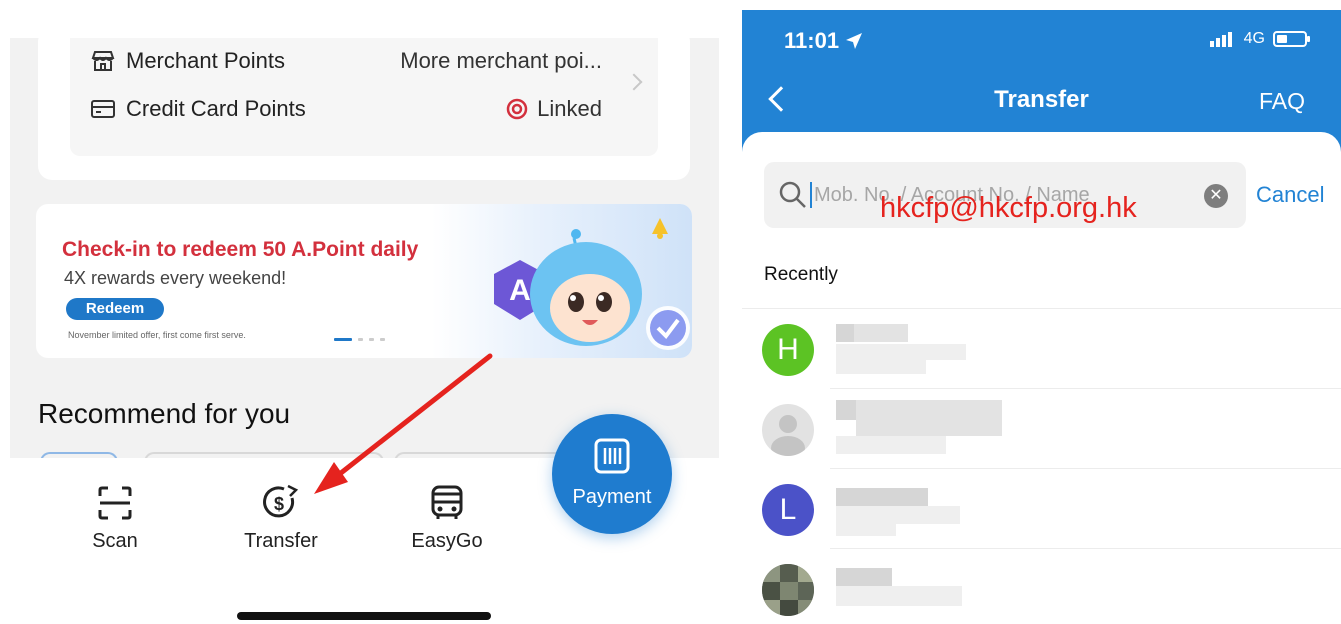 The image size is (1341, 624). Describe the element at coordinates (1290, 195) in the screenshot. I see `cancel-button: Cancel` at that location.